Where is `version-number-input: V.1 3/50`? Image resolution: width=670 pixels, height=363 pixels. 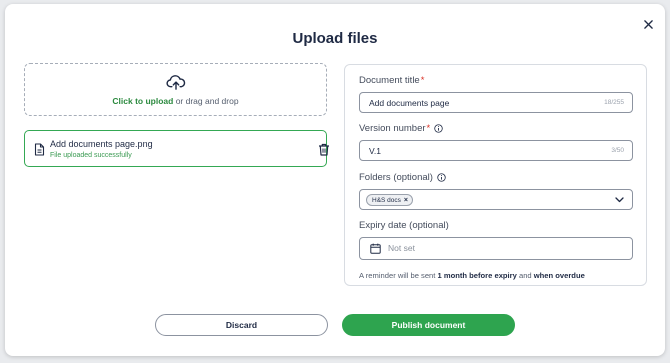 version-number-input: V.1 3/50 is located at coordinates (496, 150).